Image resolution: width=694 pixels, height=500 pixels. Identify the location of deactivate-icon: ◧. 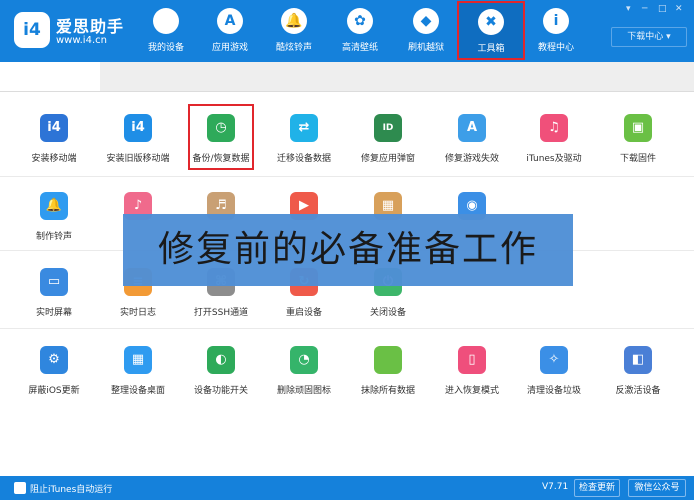
(638, 360).